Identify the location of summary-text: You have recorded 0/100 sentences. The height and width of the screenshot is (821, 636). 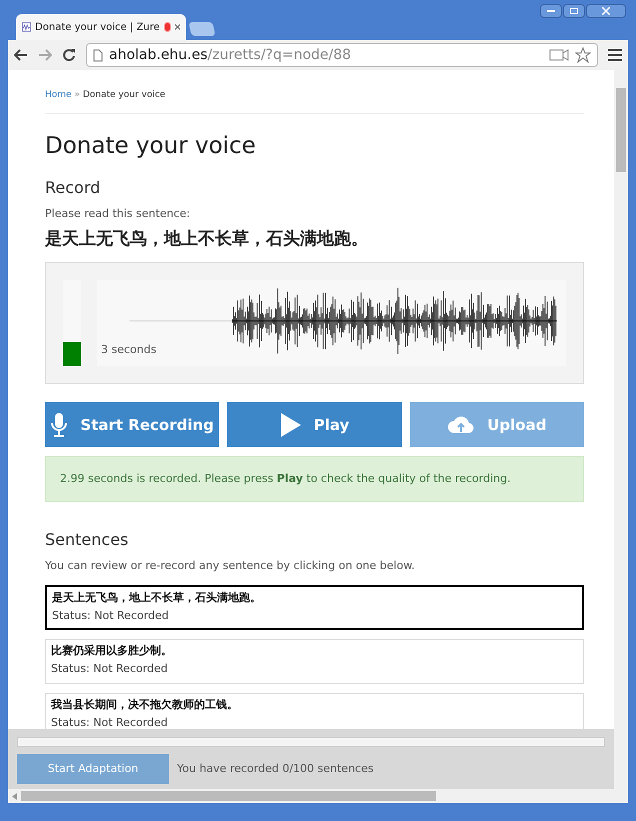
(275, 769).